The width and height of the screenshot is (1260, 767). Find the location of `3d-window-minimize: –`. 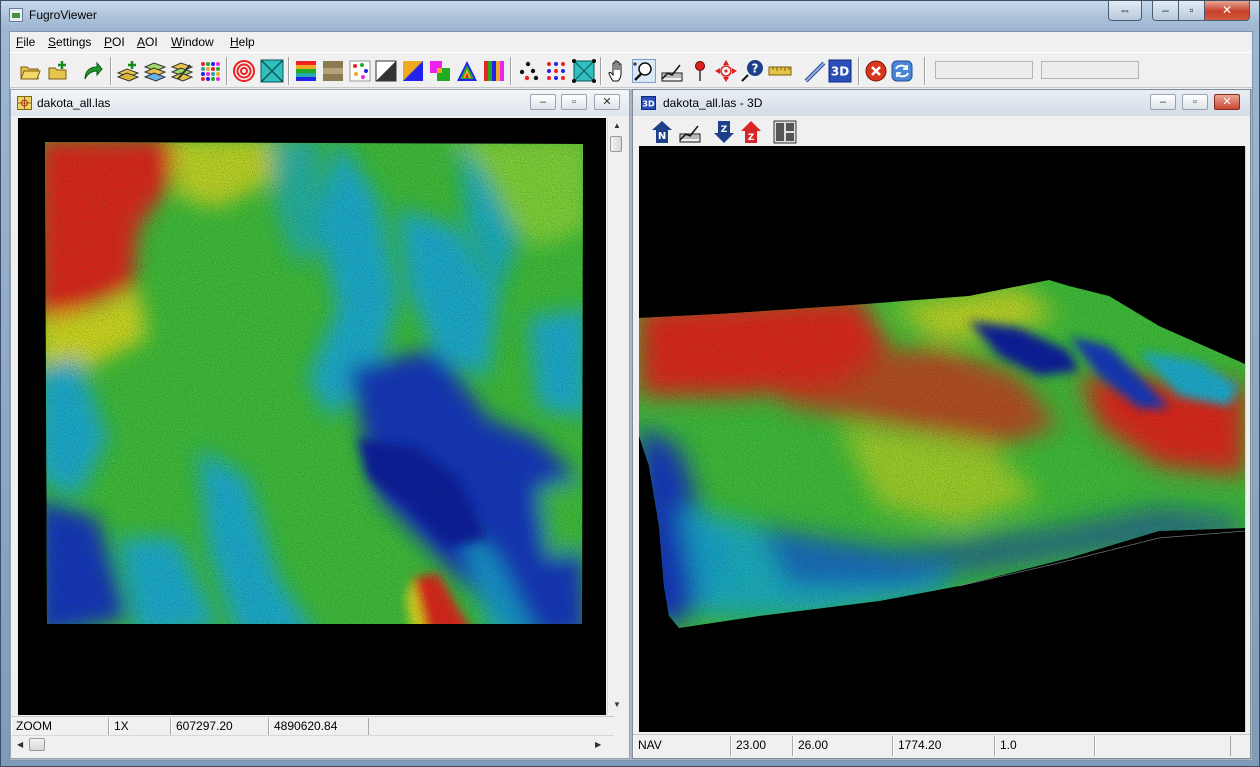

3d-window-minimize: – is located at coordinates (1163, 102).